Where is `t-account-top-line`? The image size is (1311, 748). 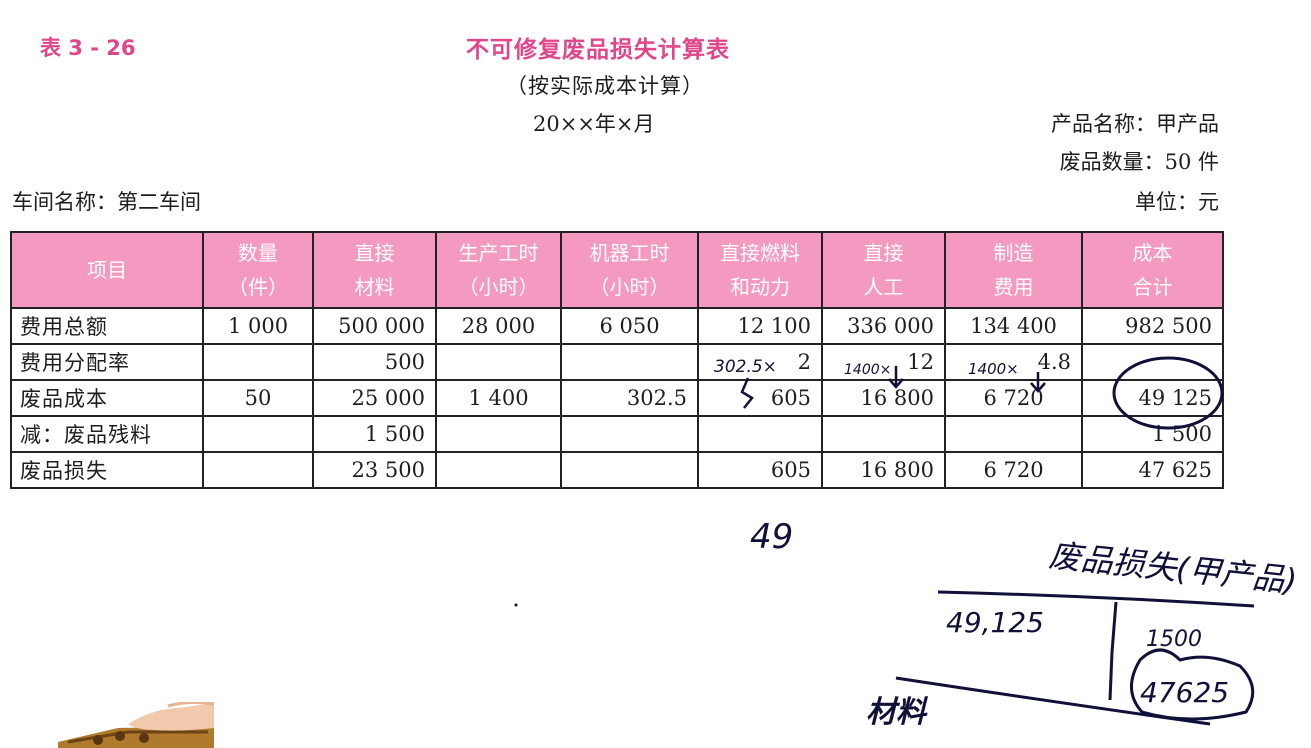 t-account-top-line is located at coordinates (1096, 599).